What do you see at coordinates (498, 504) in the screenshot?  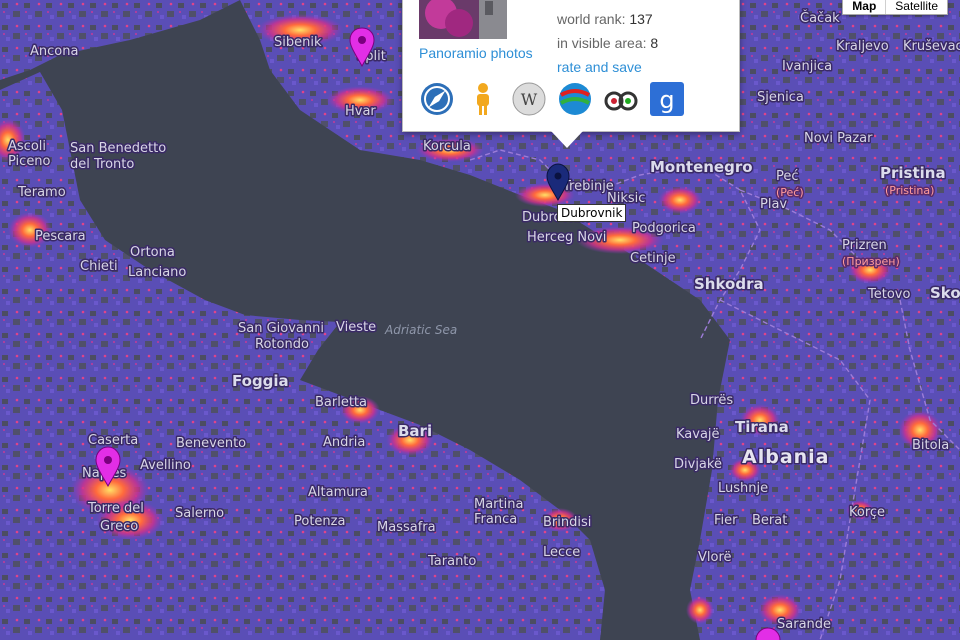 I see `city-label: Martina` at bounding box center [498, 504].